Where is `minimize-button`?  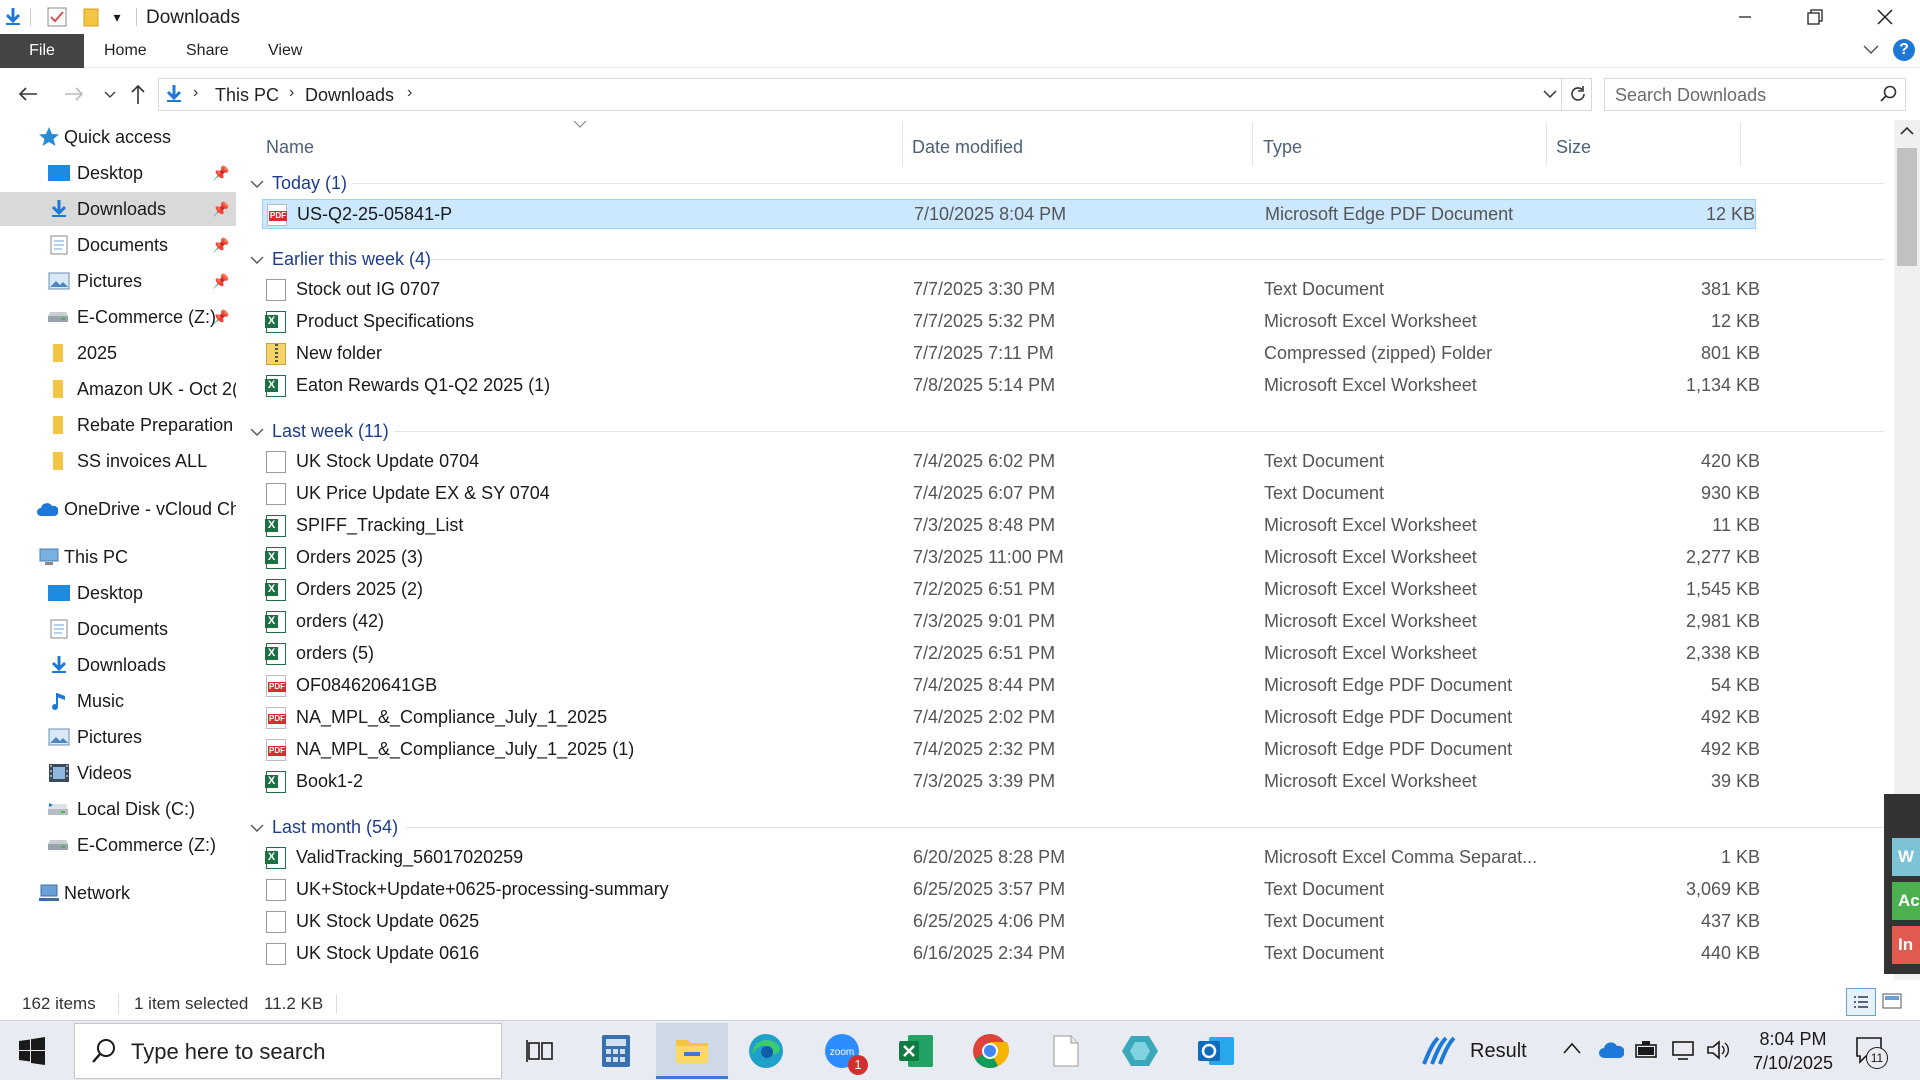 minimize-button is located at coordinates (1745, 17).